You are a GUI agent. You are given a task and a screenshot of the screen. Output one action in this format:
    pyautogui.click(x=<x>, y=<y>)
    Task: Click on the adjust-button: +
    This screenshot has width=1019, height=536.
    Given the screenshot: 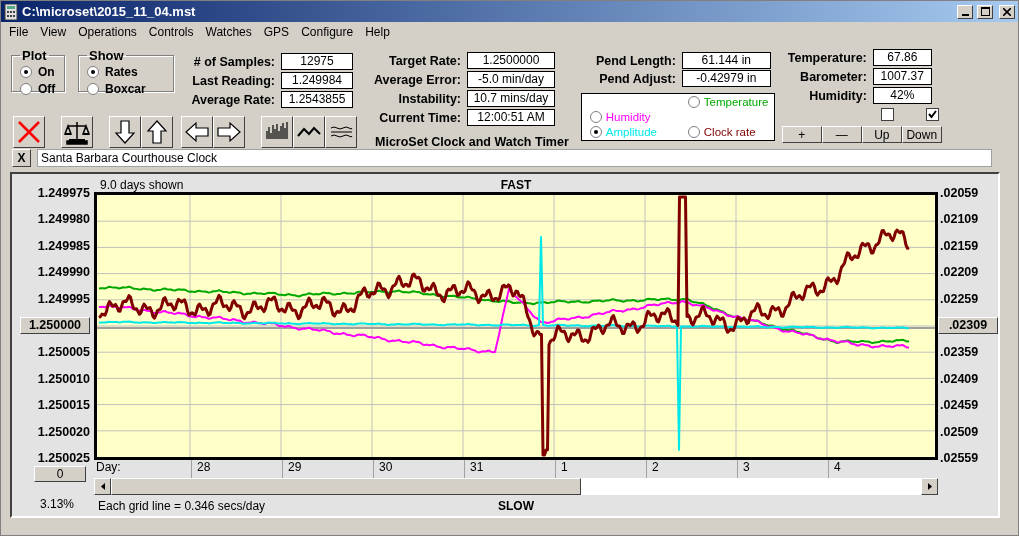 What is the action you would take?
    pyautogui.click(x=801, y=134)
    